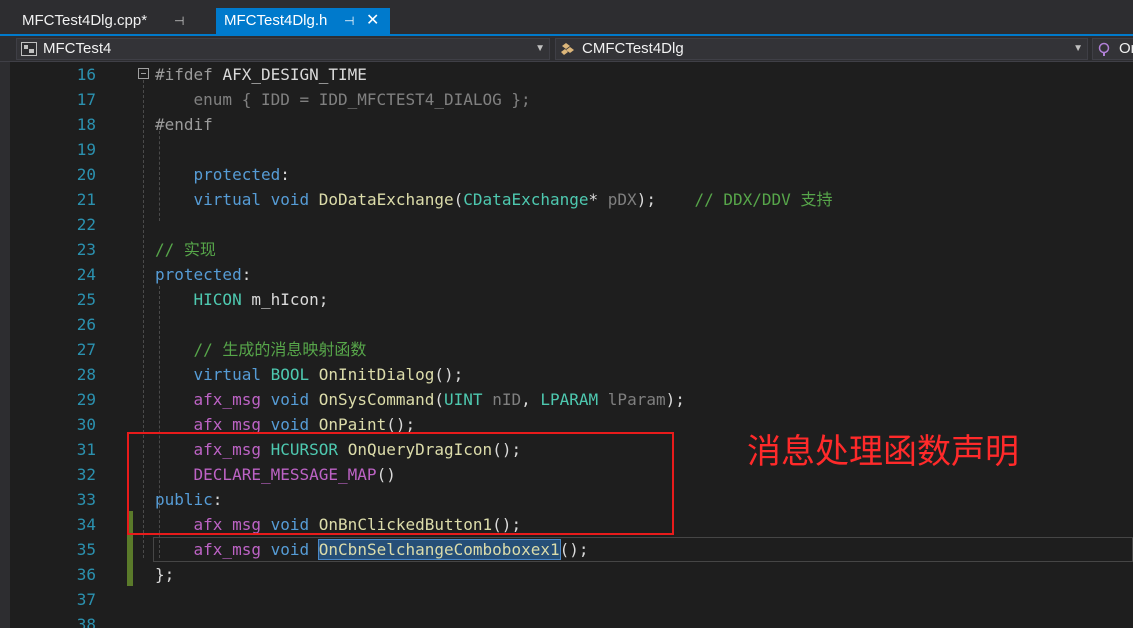 Image resolution: width=1133 pixels, height=628 pixels. I want to click on tab-mfctest4dlg-h: MFCTest4Dlg.h ⊣ ✕, so click(303, 21).